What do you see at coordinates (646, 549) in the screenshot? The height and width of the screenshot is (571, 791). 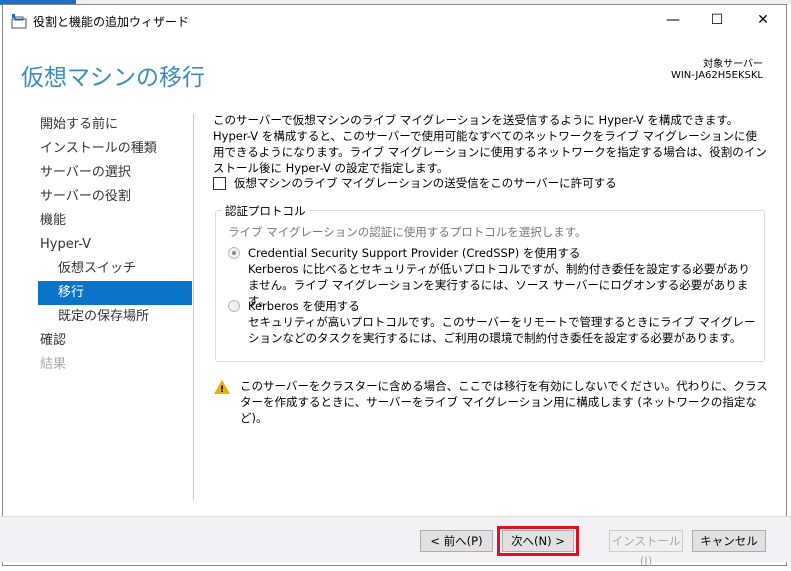 I see `install-button: インストール(I)` at bounding box center [646, 549].